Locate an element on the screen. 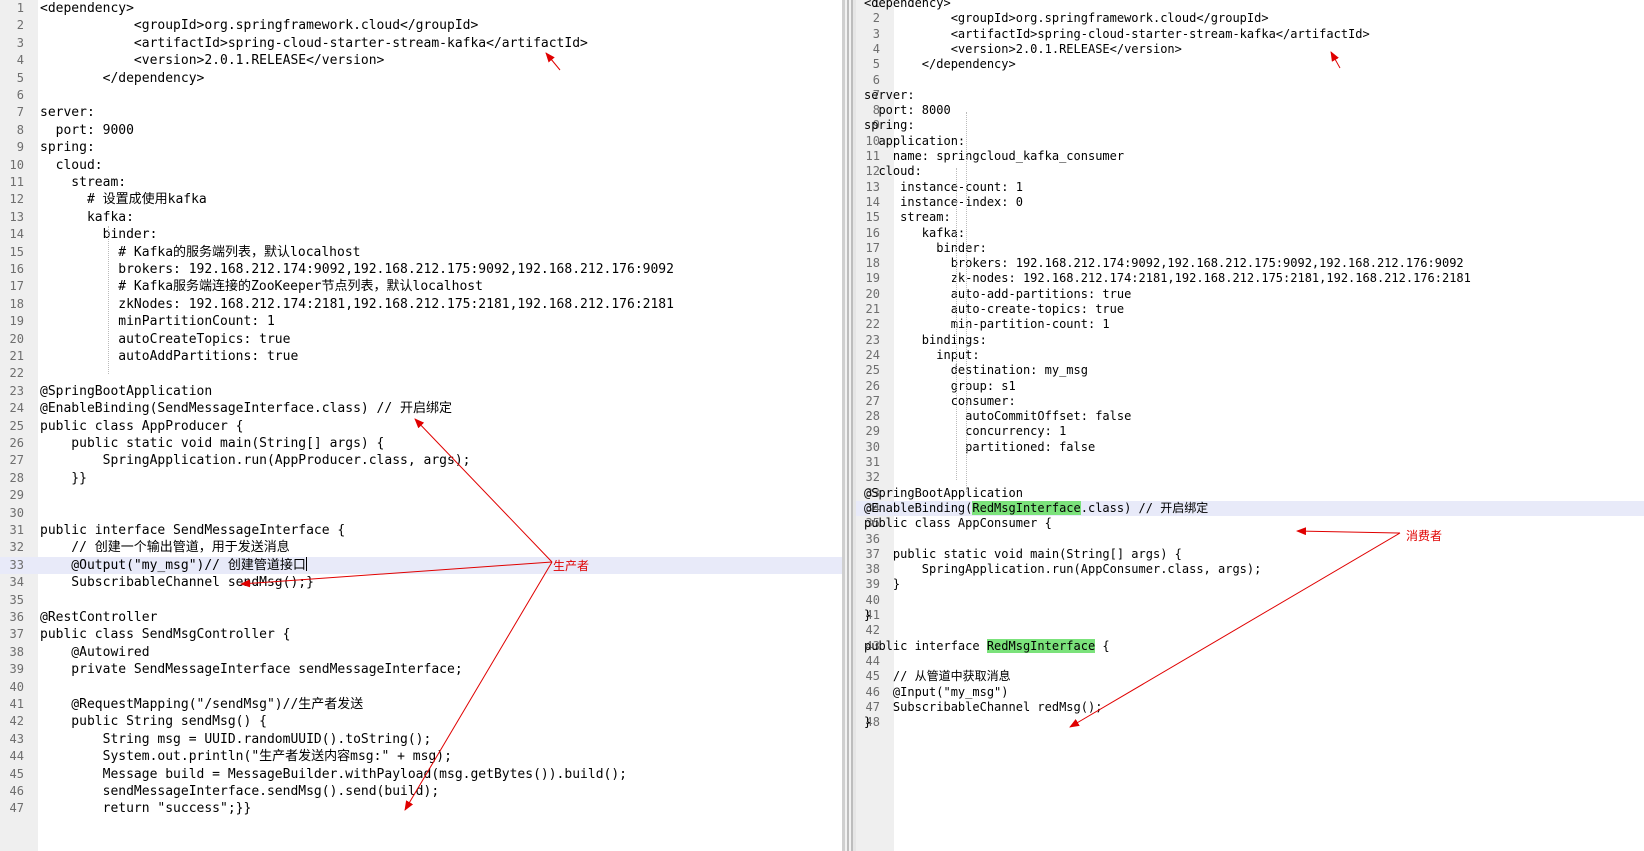  code-line: 21 autoAddPartitions: true is located at coordinates (421, 356).